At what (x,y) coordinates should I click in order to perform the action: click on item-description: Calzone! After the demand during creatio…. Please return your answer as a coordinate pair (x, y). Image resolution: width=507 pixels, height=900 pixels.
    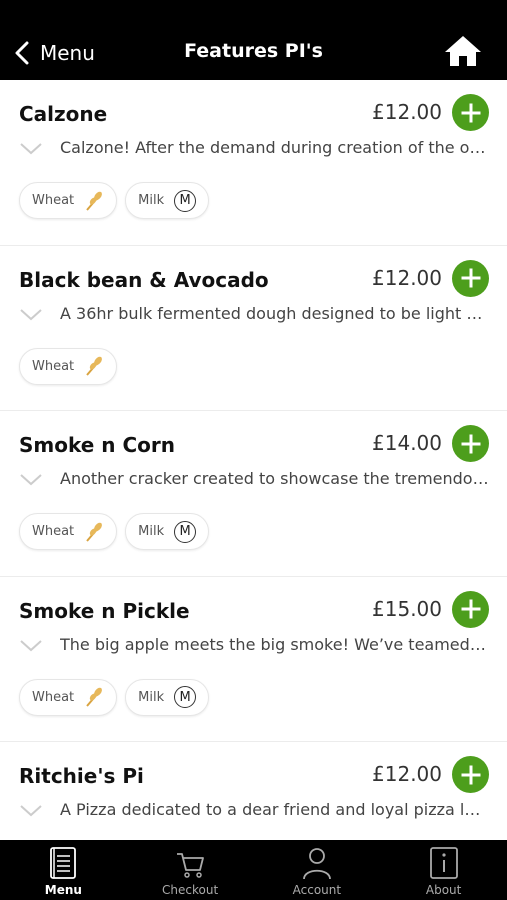
    Looking at the image, I should click on (274, 147).